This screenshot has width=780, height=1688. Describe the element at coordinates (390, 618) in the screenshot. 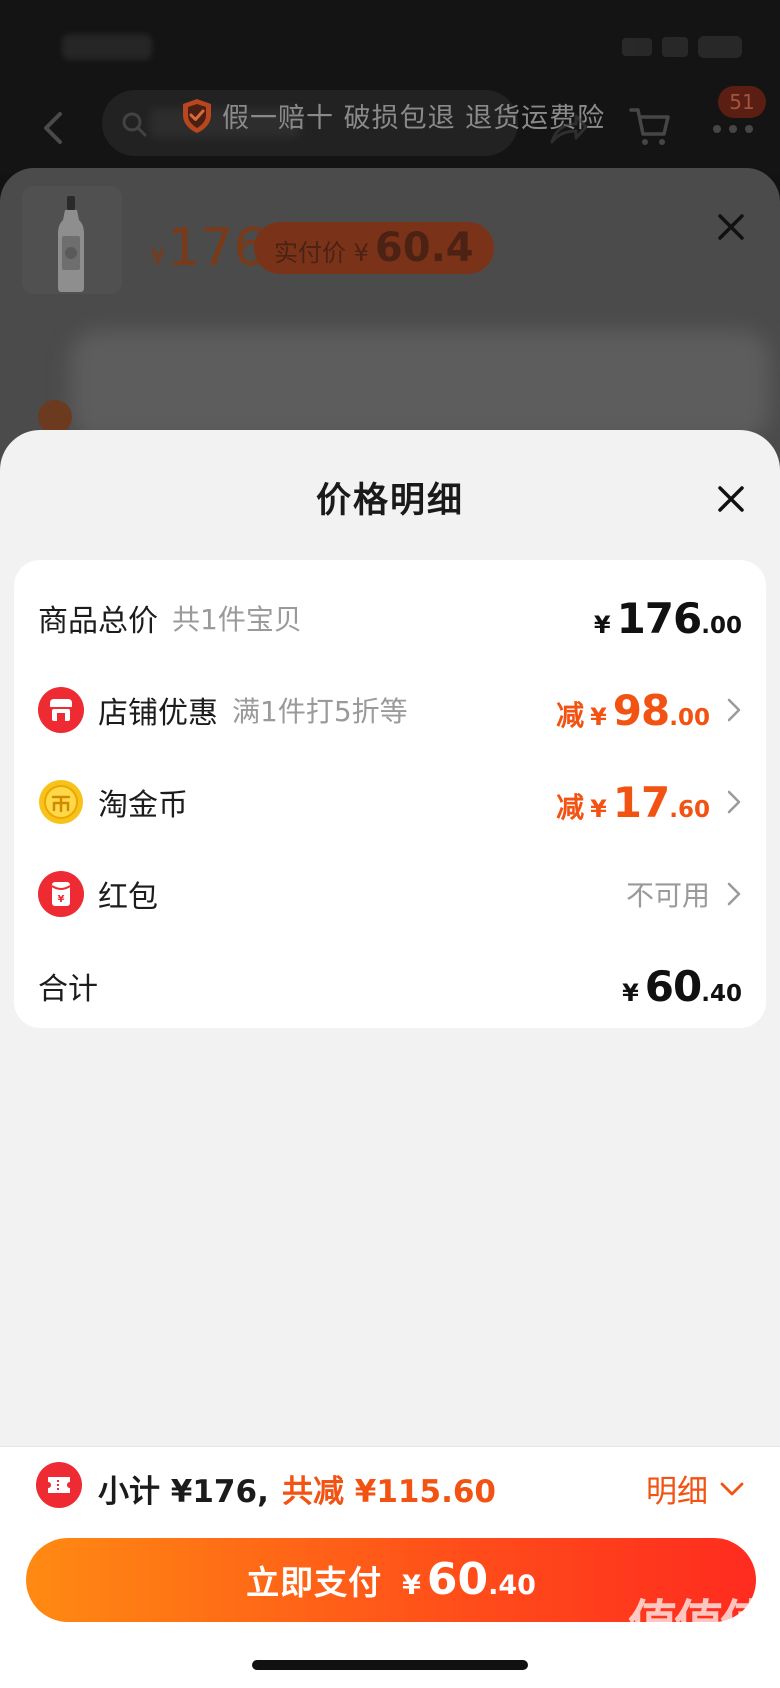

I see `row-goods-total: 商品总价 共1件宝贝 ¥176.00` at that location.